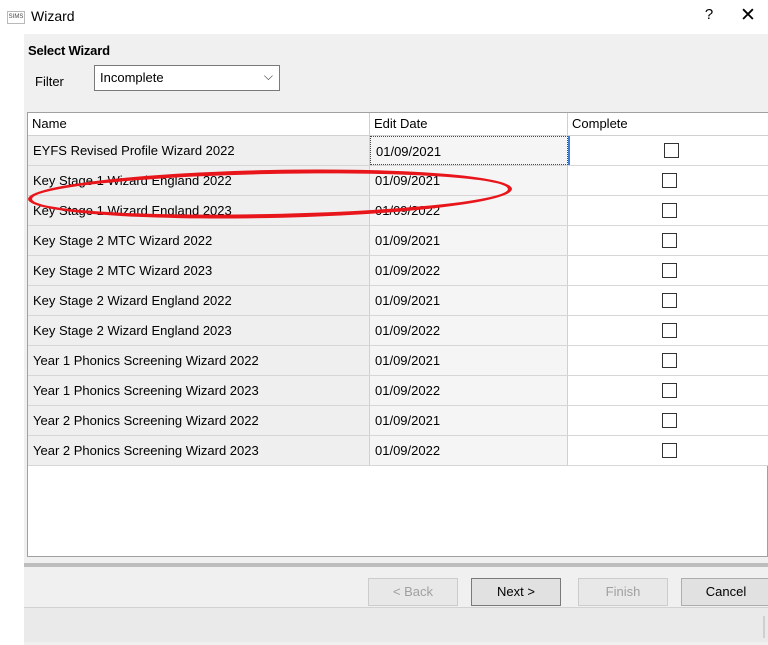  Describe the element at coordinates (709, 17) in the screenshot. I see `help-button: ?` at that location.